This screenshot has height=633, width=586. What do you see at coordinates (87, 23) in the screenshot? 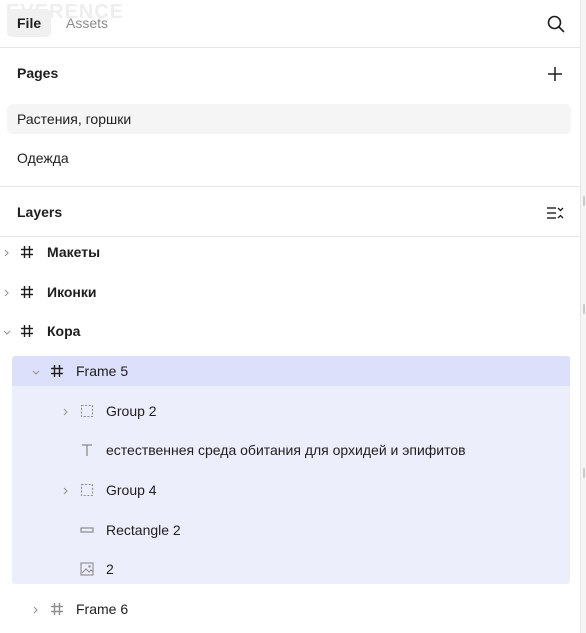
I see `tab-assets: Assets` at bounding box center [87, 23].